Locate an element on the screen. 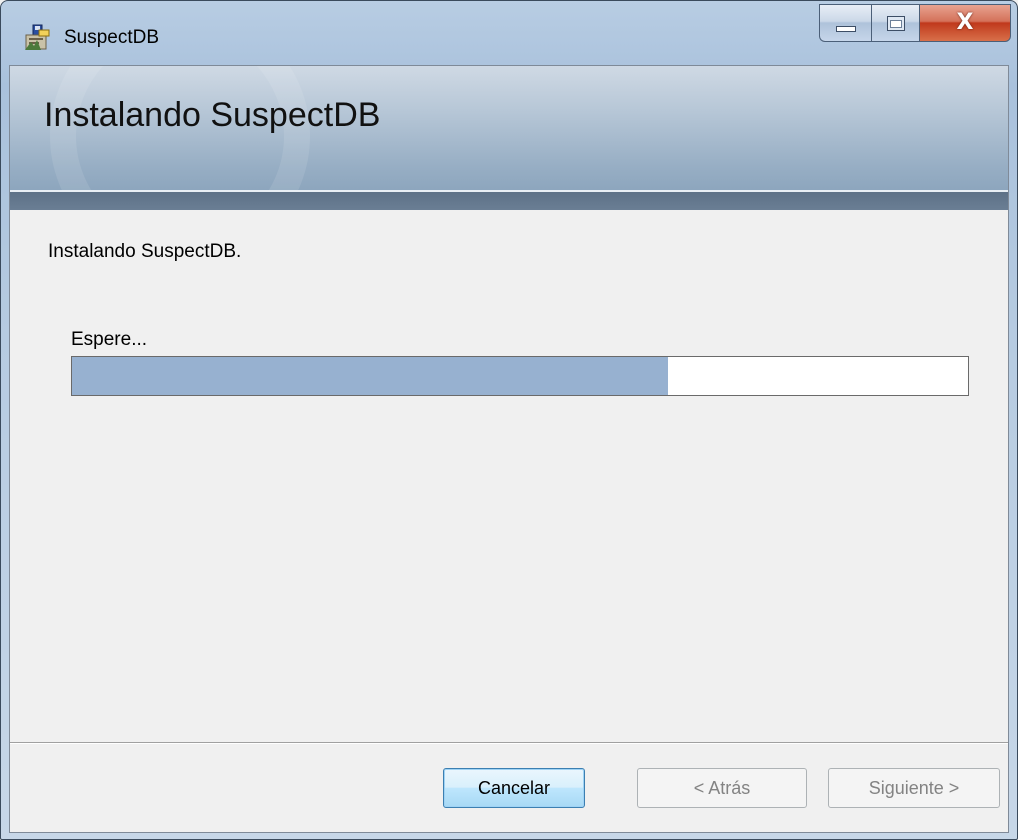 The width and height of the screenshot is (1018, 840). close-icon: X is located at coordinates (965, 22).